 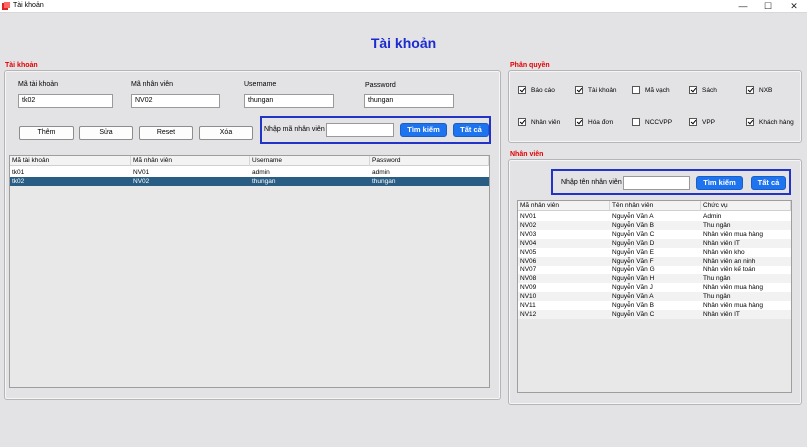 What do you see at coordinates (289, 101) in the screenshot?
I see `username-input: thungan` at bounding box center [289, 101].